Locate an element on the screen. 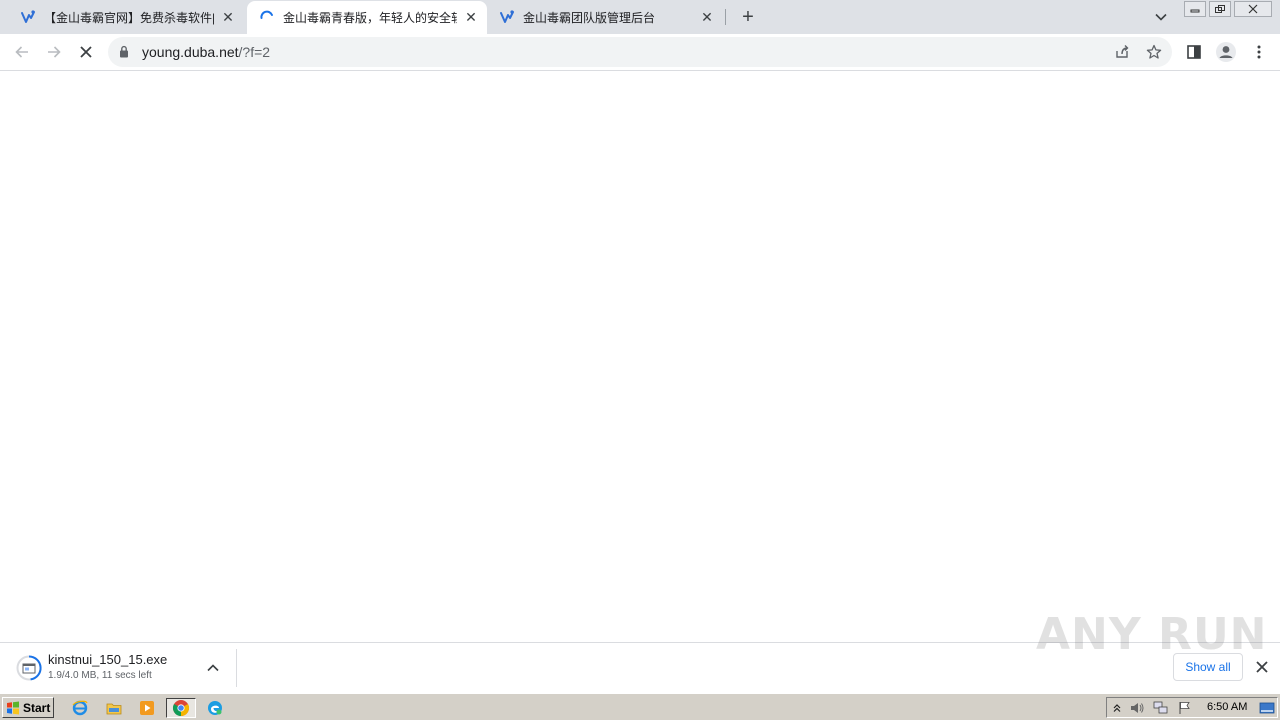 The image size is (1280, 720). ie-quicklaunch is located at coordinates (80, 708).